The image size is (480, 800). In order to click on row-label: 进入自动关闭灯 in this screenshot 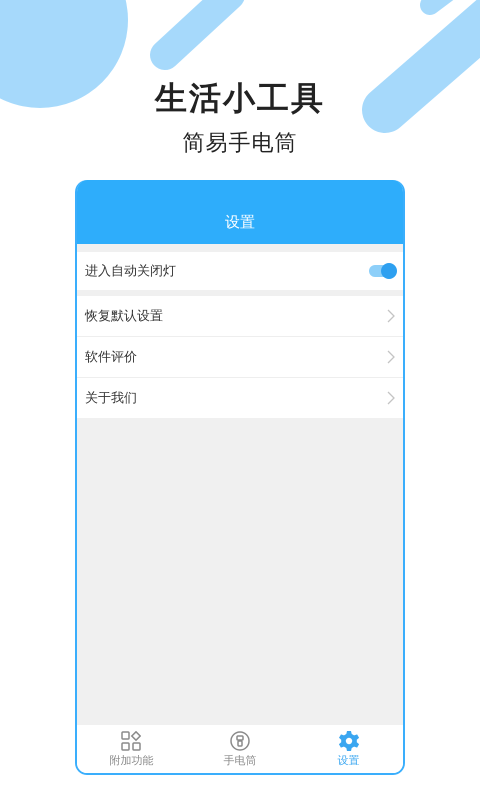, I will do `click(130, 271)`.